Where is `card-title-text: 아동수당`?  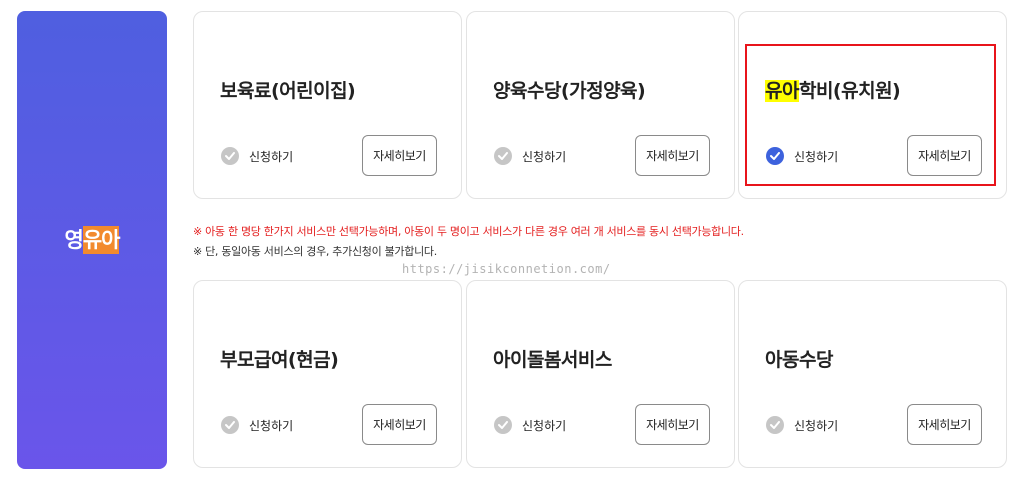 card-title-text: 아동수당 is located at coordinates (799, 360).